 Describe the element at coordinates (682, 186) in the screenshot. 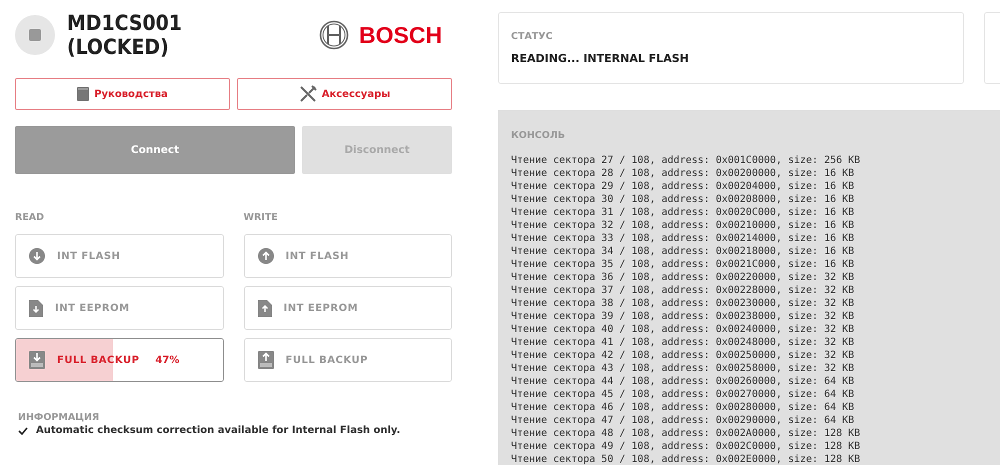

I see `console-line: Чтение сектора 29 / 108, address: 0x00204000, size: 16 KB` at that location.